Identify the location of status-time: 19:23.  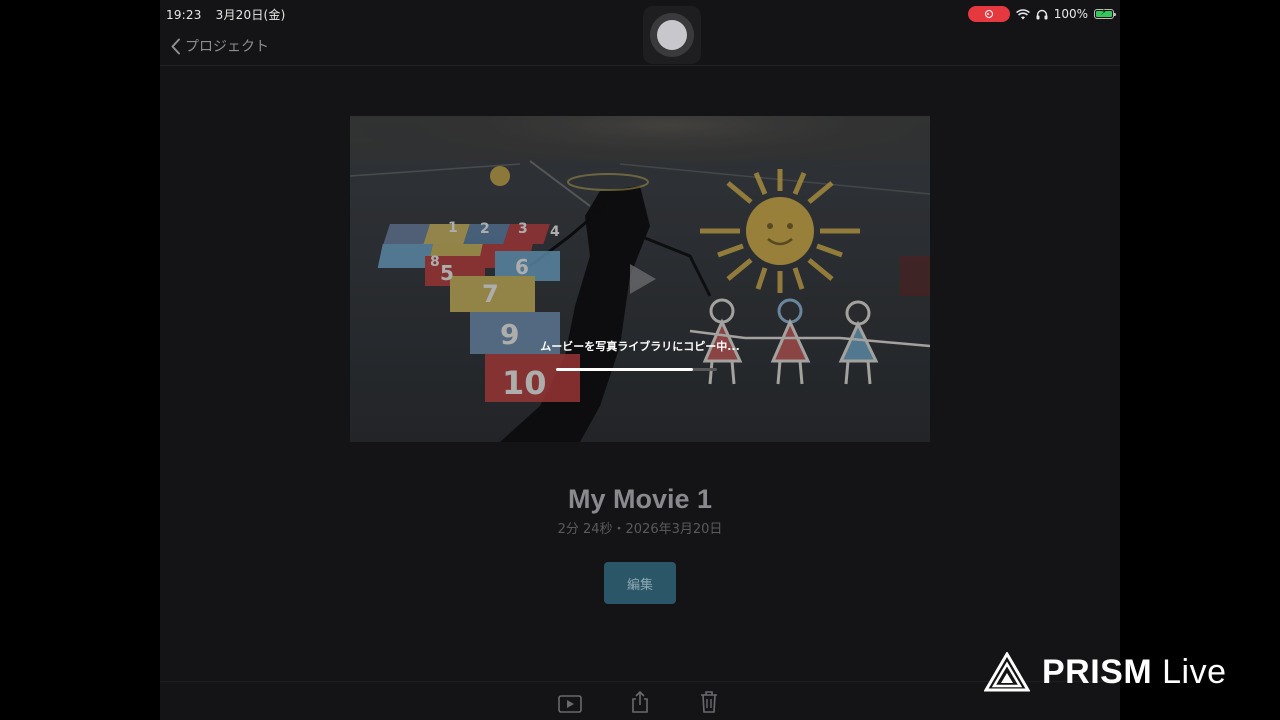
(184, 15).